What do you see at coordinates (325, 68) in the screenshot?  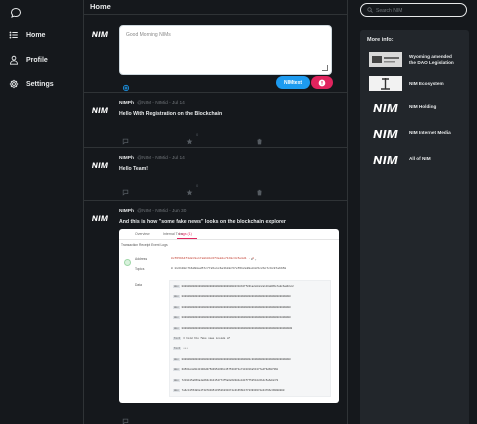 I see `resize-handle` at bounding box center [325, 68].